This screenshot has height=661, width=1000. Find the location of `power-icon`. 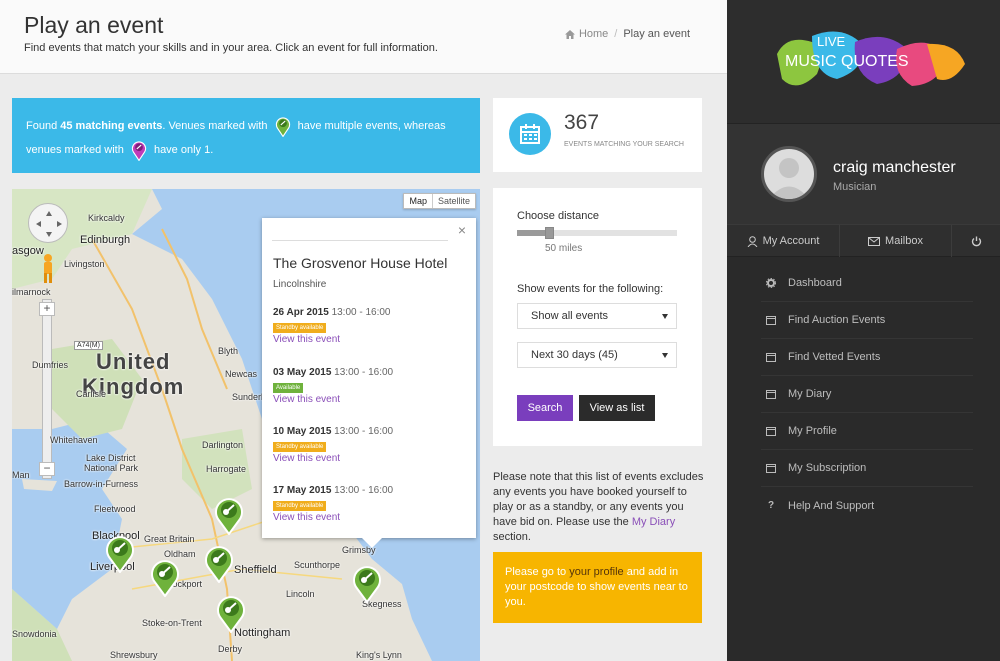

power-icon is located at coordinates (976, 241).